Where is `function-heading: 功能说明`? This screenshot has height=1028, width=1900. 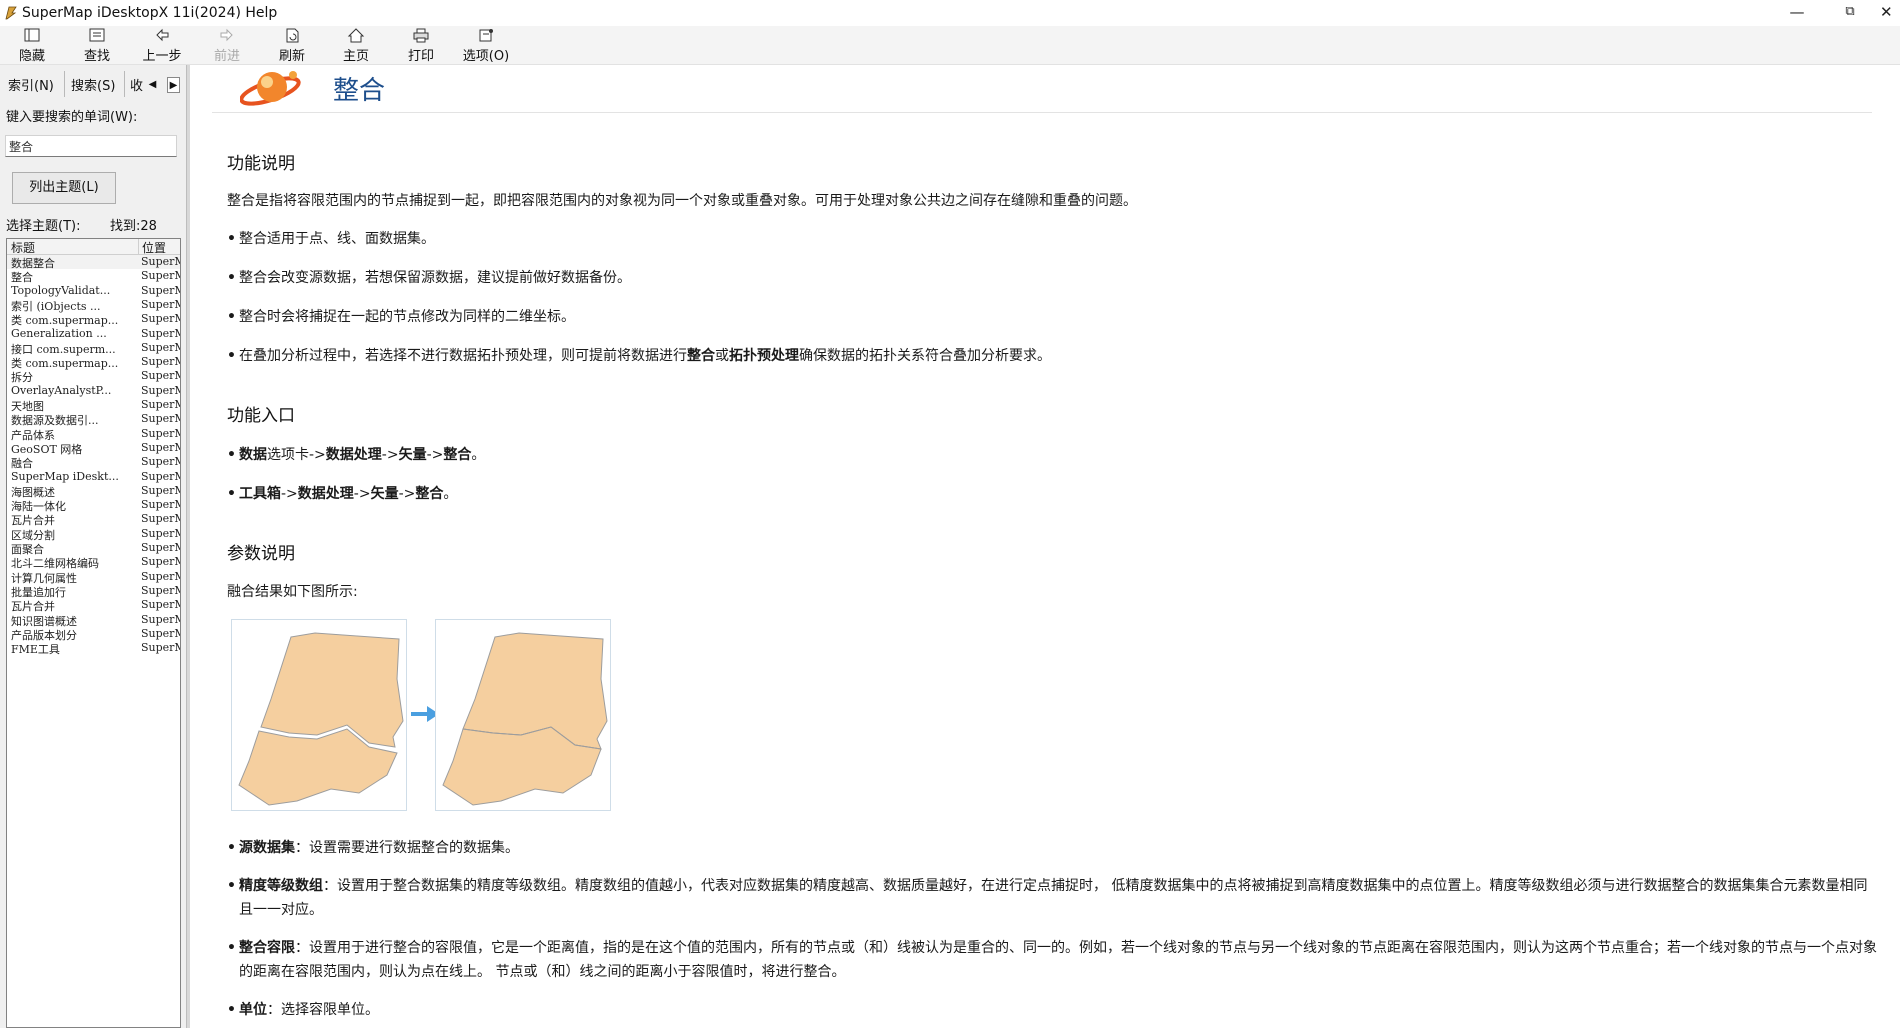 function-heading: 功能说明 is located at coordinates (261, 164).